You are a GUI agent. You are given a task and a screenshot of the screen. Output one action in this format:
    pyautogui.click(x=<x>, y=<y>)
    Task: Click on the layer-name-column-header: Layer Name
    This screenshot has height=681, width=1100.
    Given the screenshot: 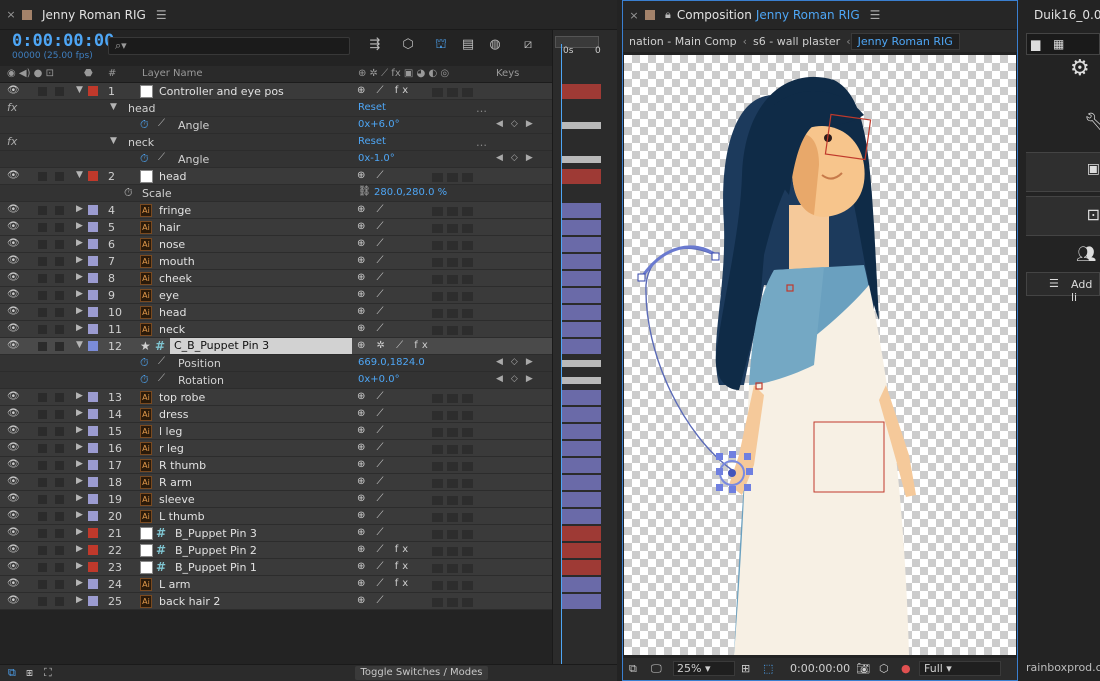 What is the action you would take?
    pyautogui.click(x=172, y=73)
    